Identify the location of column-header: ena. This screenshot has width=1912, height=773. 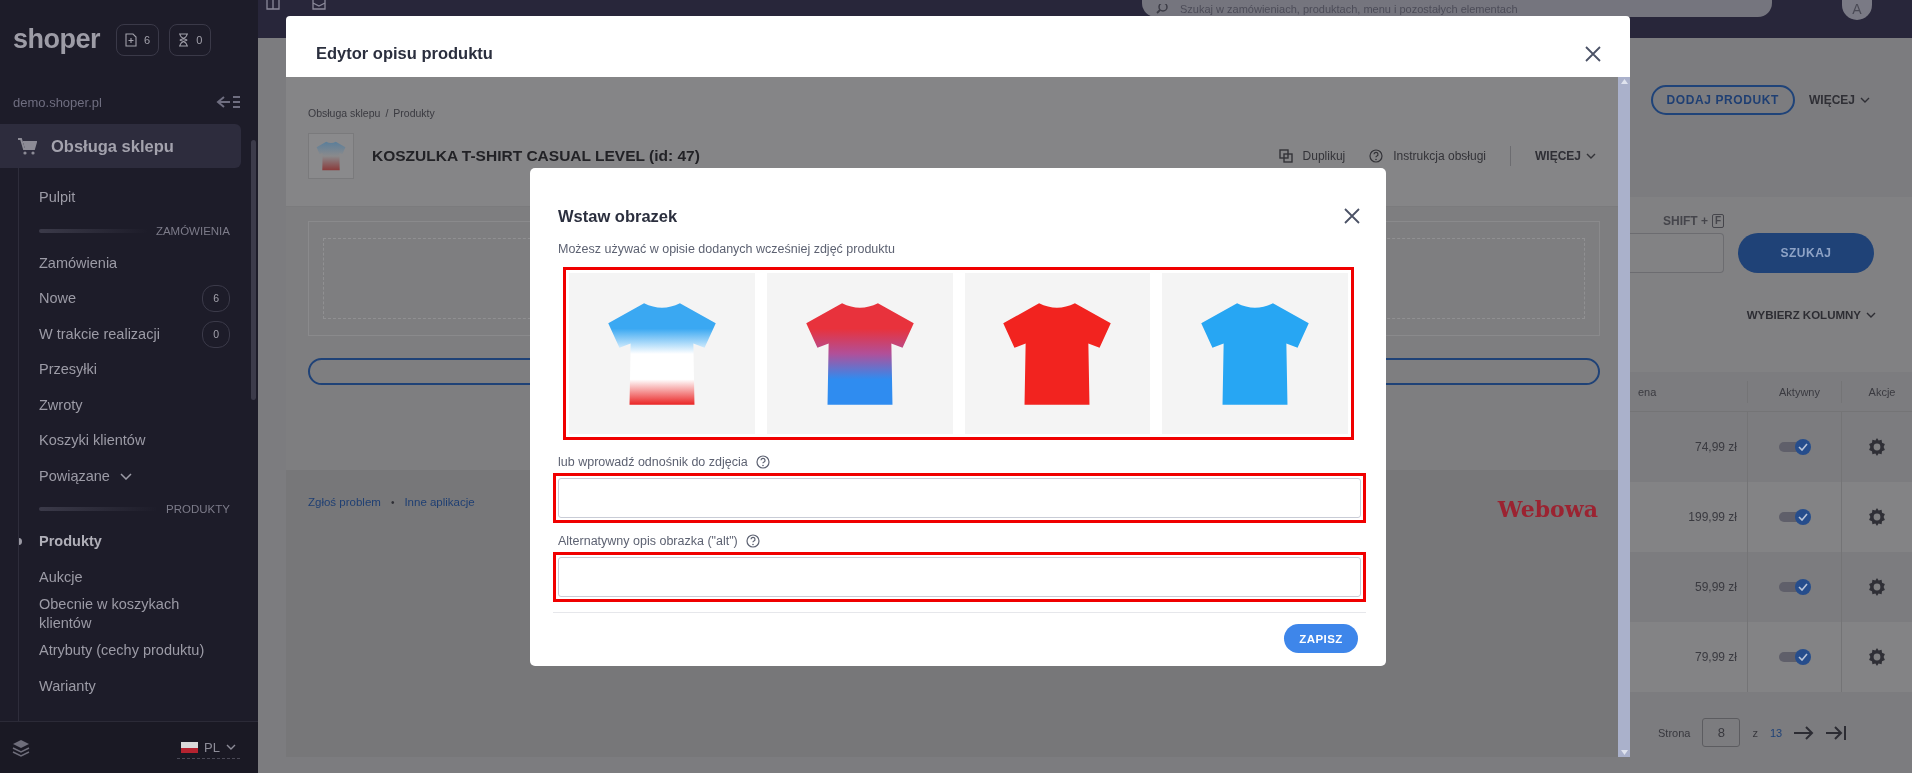
(1647, 392).